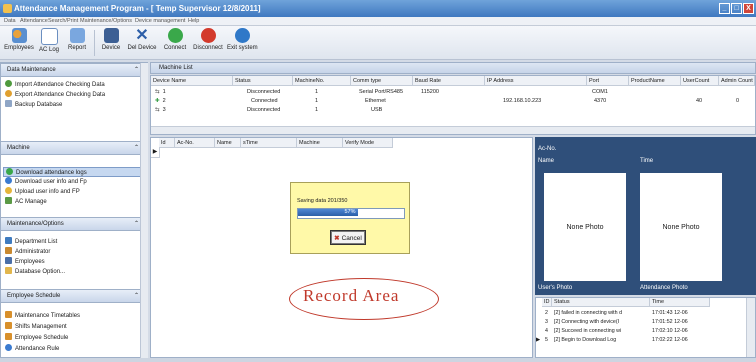 The width and height of the screenshot is (756, 362). I want to click on progress-dialog: Saving data 201/350 57% ✖ Cancel, so click(350, 218).